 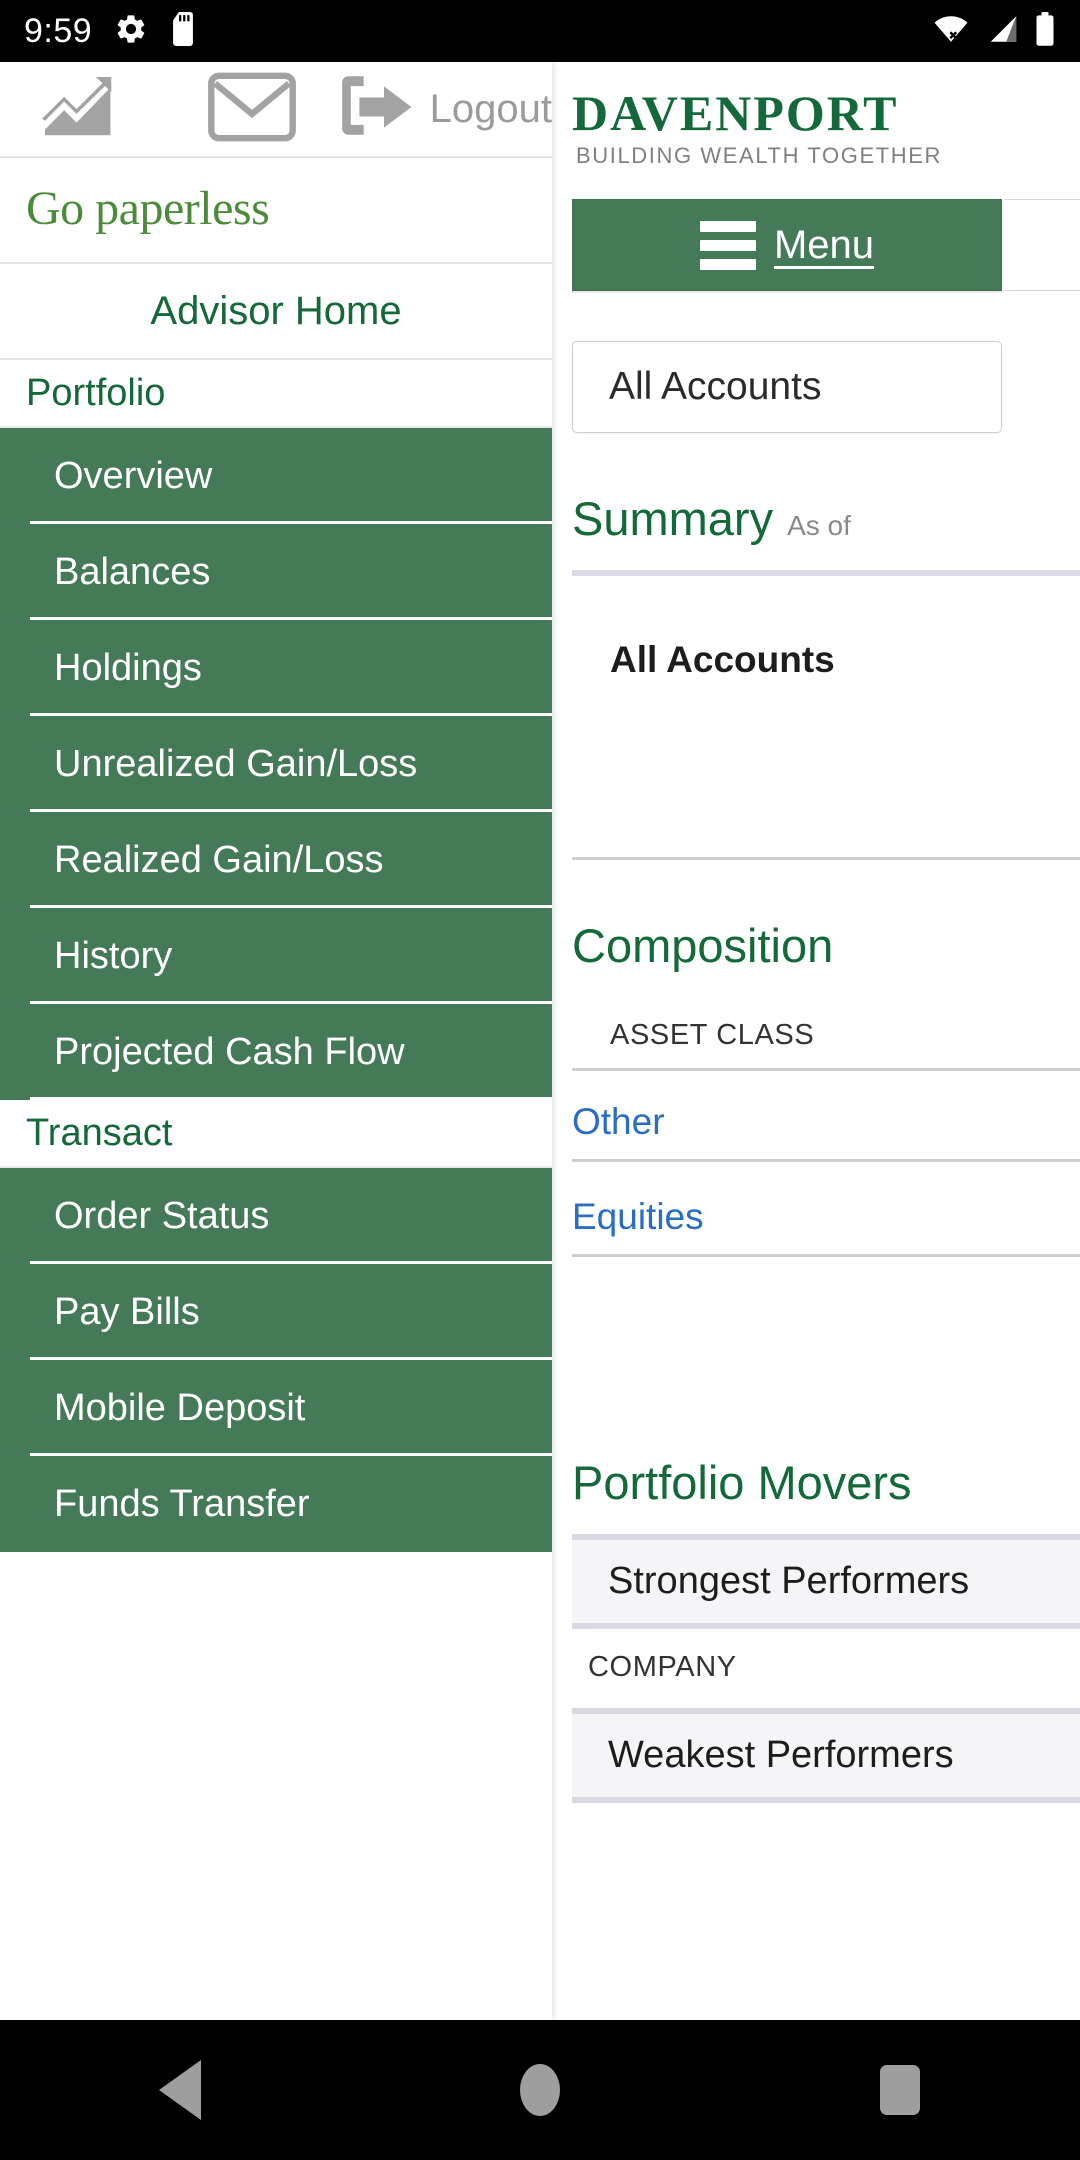 I want to click on nav-back-button, so click(x=180, y=2090).